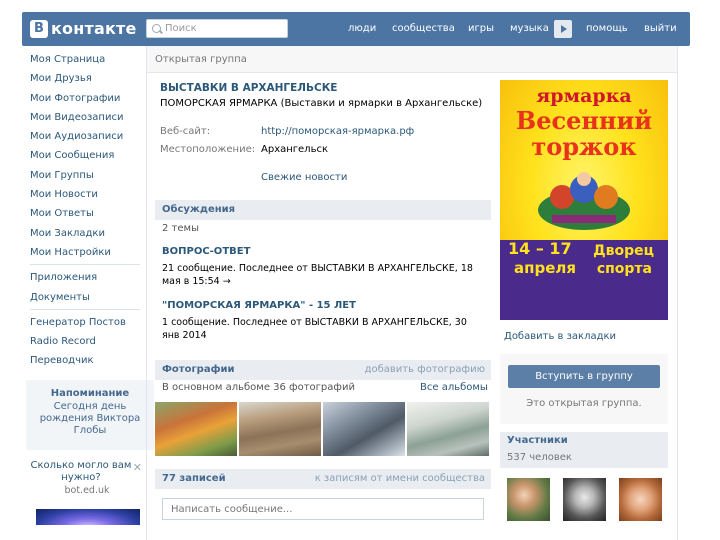 The image size is (720, 540). What do you see at coordinates (86, 233) in the screenshot?
I see `menu-bookmarks: Мои Закладки` at bounding box center [86, 233].